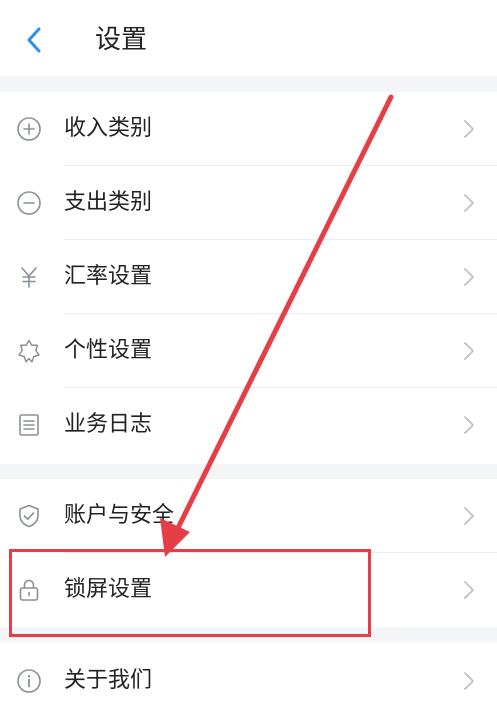 This screenshot has height=714, width=497. Describe the element at coordinates (248, 516) in the screenshot. I see `settings-item-account-security: 账户与安全` at that location.